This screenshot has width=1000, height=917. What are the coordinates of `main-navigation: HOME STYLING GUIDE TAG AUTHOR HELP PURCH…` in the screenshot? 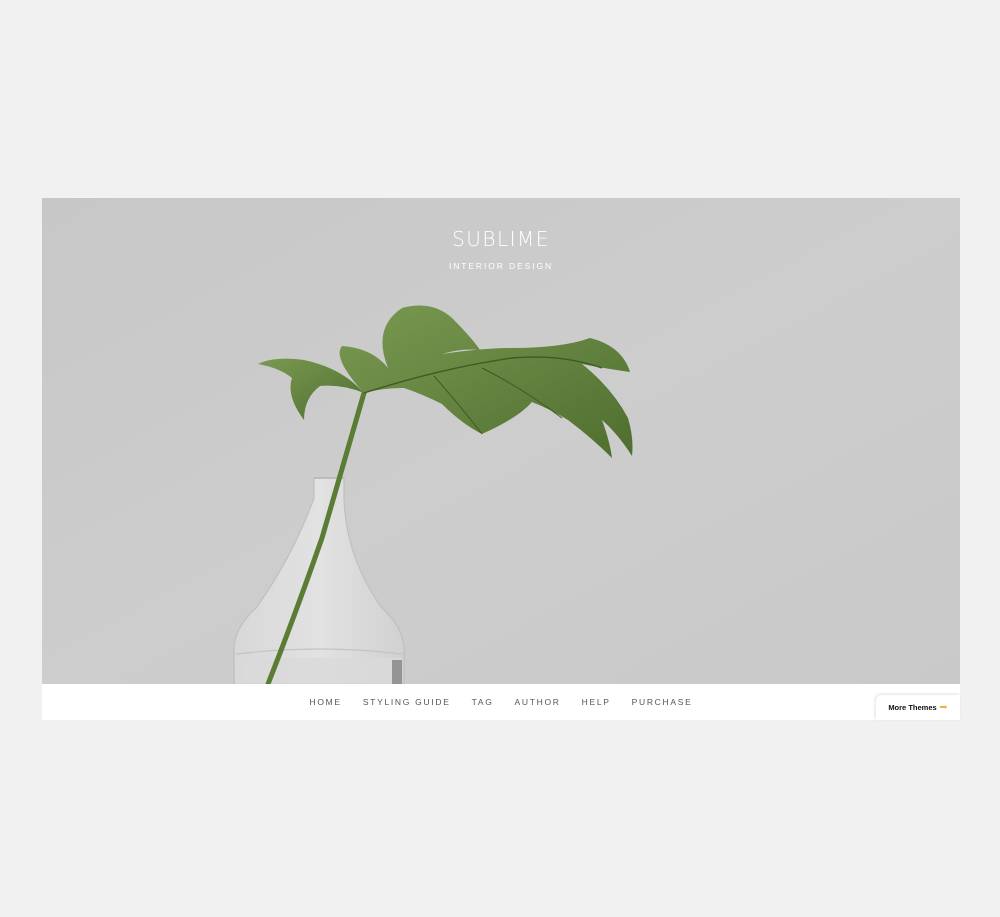 It's located at (501, 702).